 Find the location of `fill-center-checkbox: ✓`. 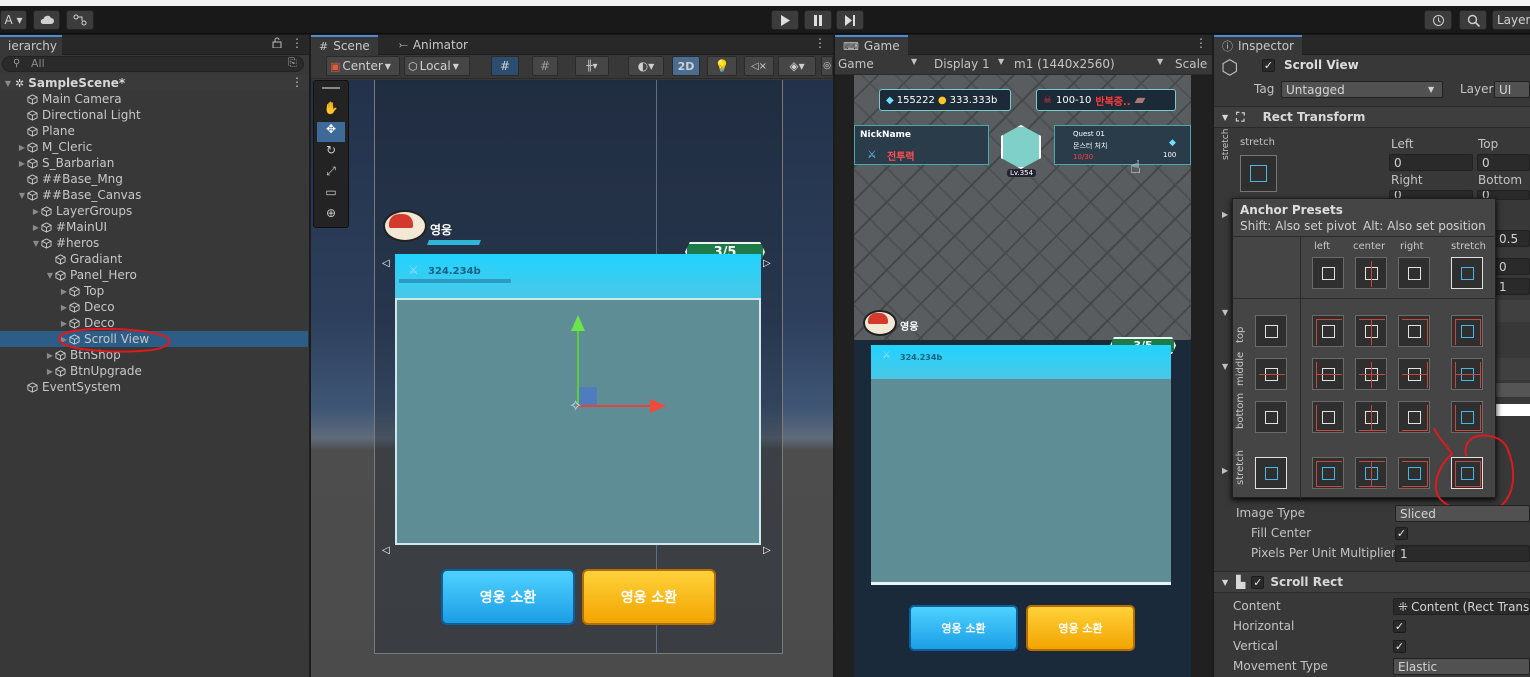

fill-center-checkbox: ✓ is located at coordinates (1401, 533).